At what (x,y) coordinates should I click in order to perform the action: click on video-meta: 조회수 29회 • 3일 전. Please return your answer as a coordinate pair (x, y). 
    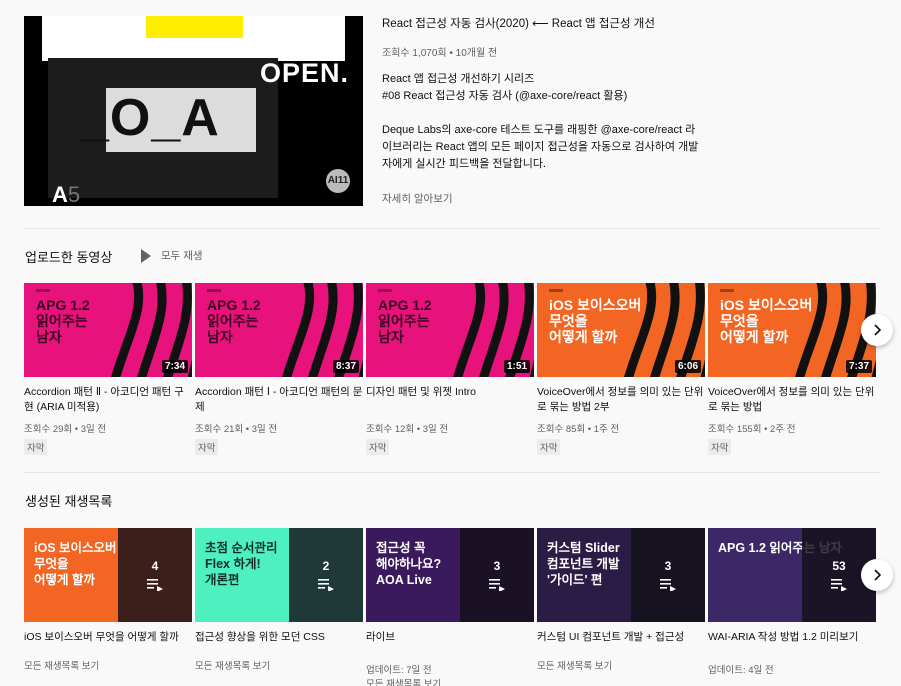
    Looking at the image, I should click on (65, 429).